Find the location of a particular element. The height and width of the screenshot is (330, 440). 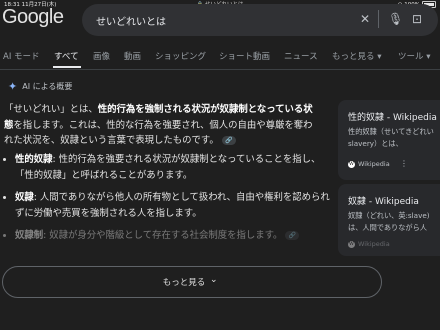

tabs-divider is located at coordinates (220, 69).